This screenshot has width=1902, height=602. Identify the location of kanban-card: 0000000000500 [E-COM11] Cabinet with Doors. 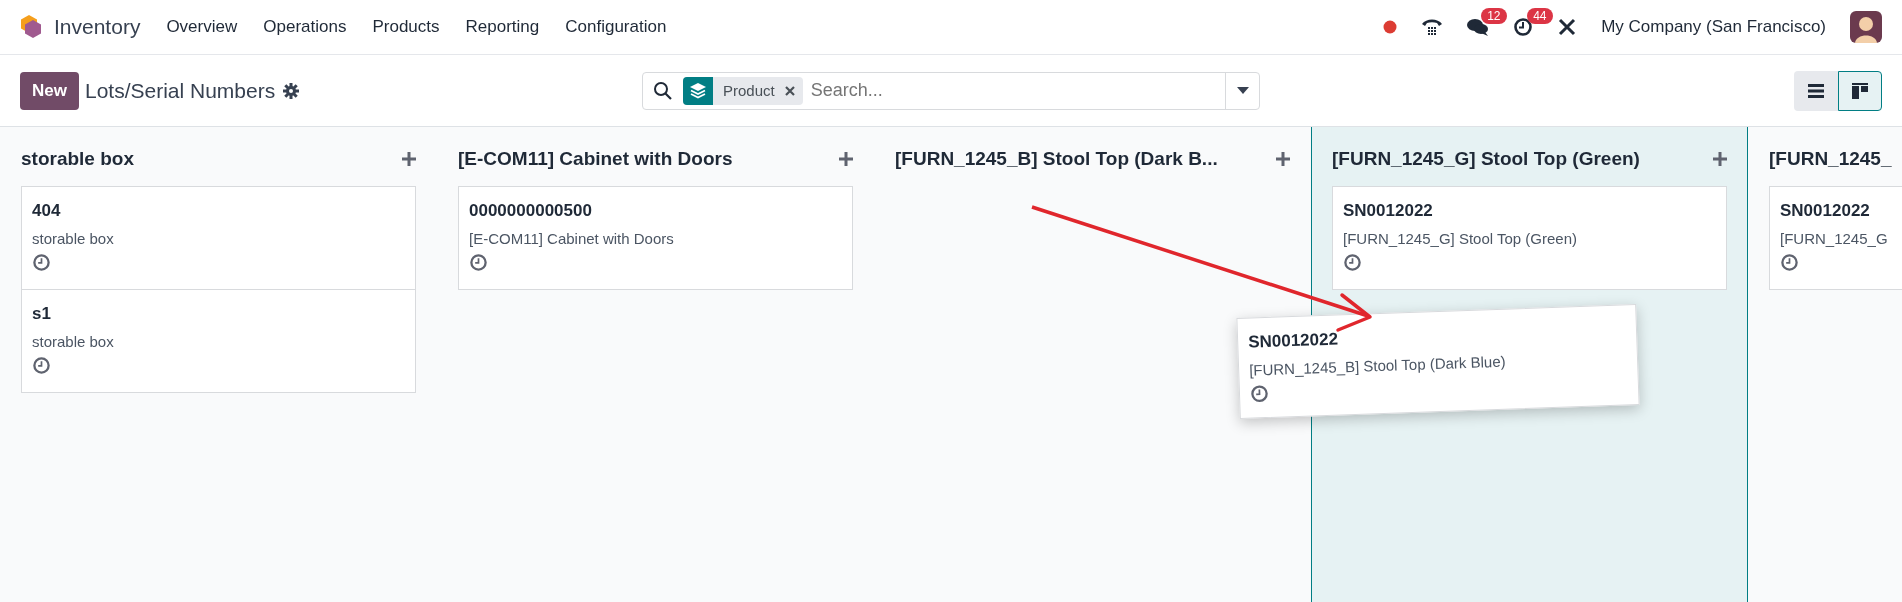
(655, 238).